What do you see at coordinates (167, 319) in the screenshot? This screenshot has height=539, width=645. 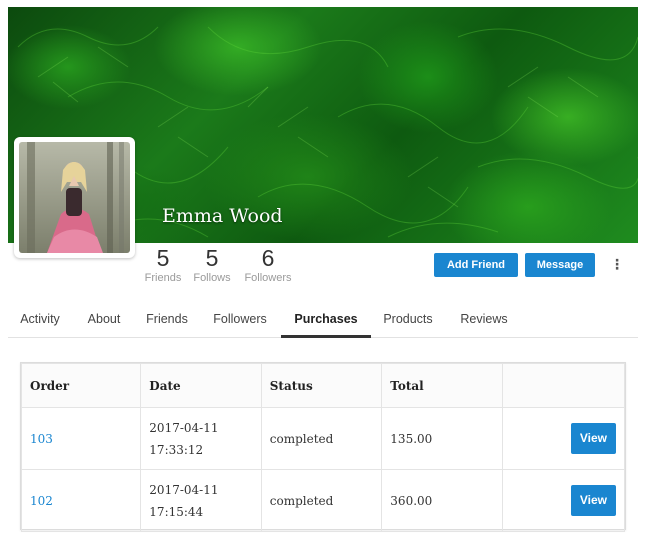 I see `tab-friends: Friends` at bounding box center [167, 319].